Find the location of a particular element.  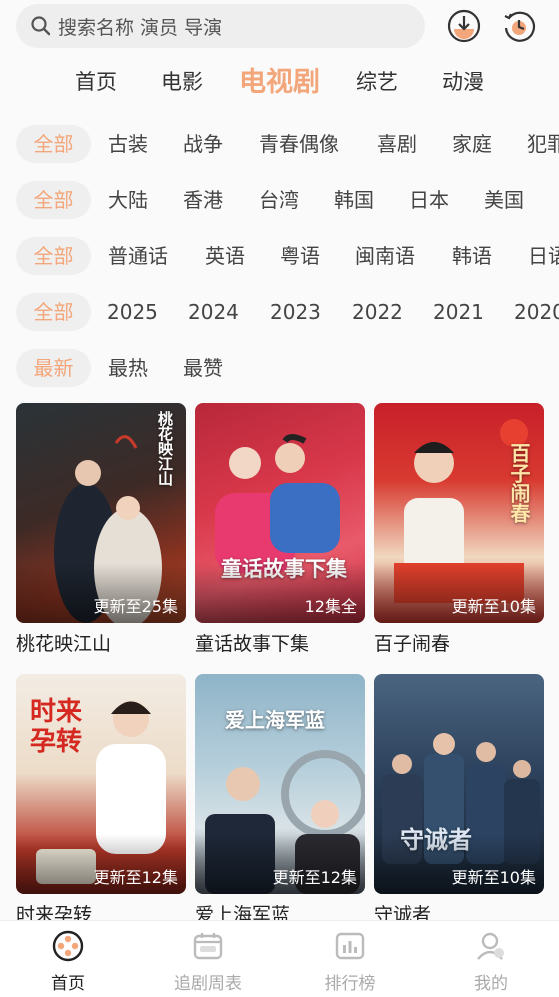

poster-image: 桃花映江山 更新至25集 is located at coordinates (101, 513).